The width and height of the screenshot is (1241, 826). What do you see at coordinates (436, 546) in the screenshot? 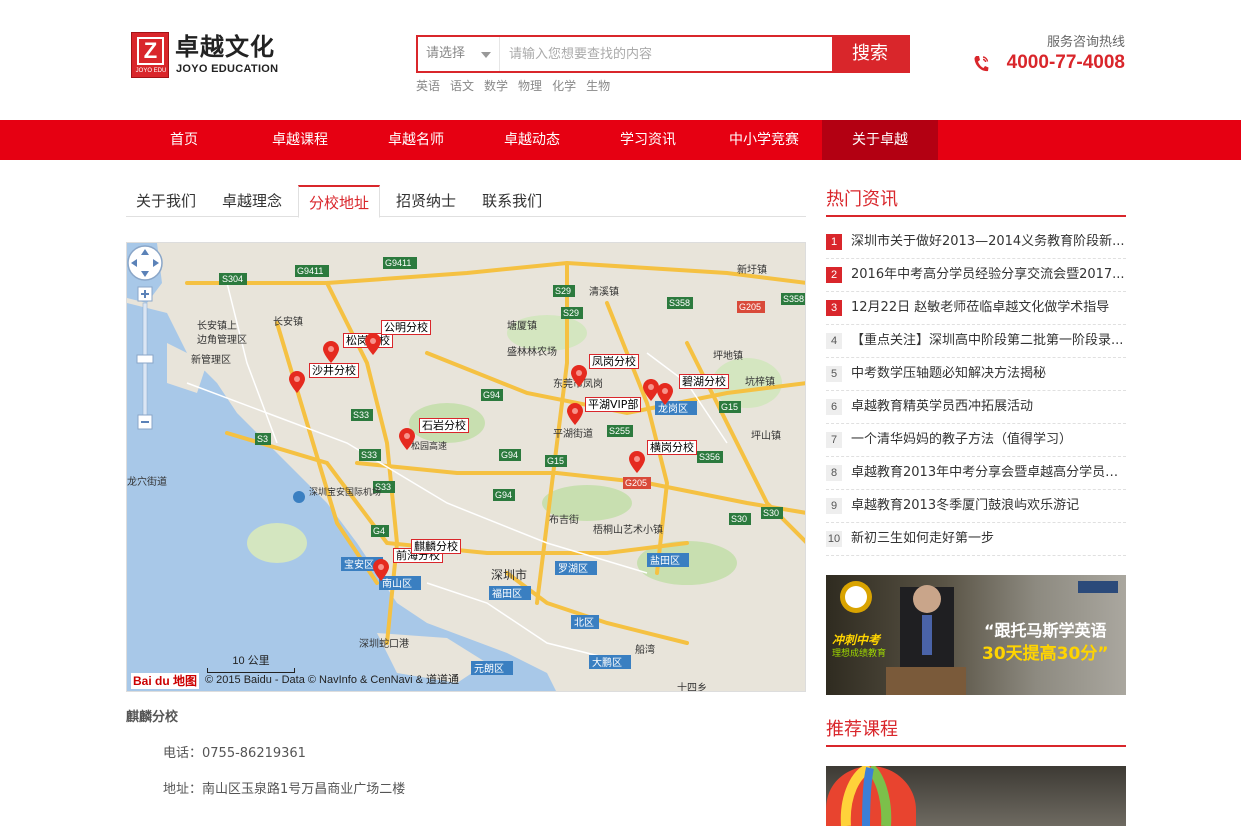
I see `marker-label: 麒麟分校` at bounding box center [436, 546].